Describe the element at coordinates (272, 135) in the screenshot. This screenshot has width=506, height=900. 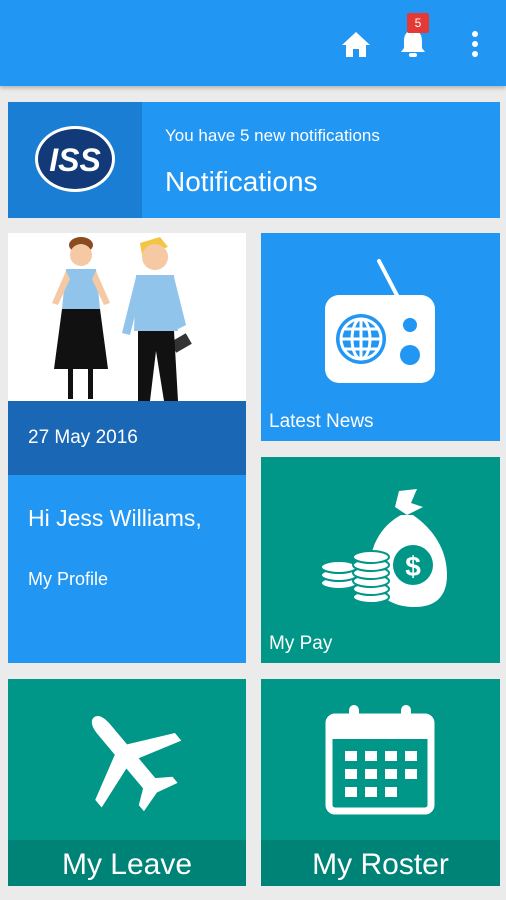
I see `notifications-subtitle: You have 5 new notifications` at that location.